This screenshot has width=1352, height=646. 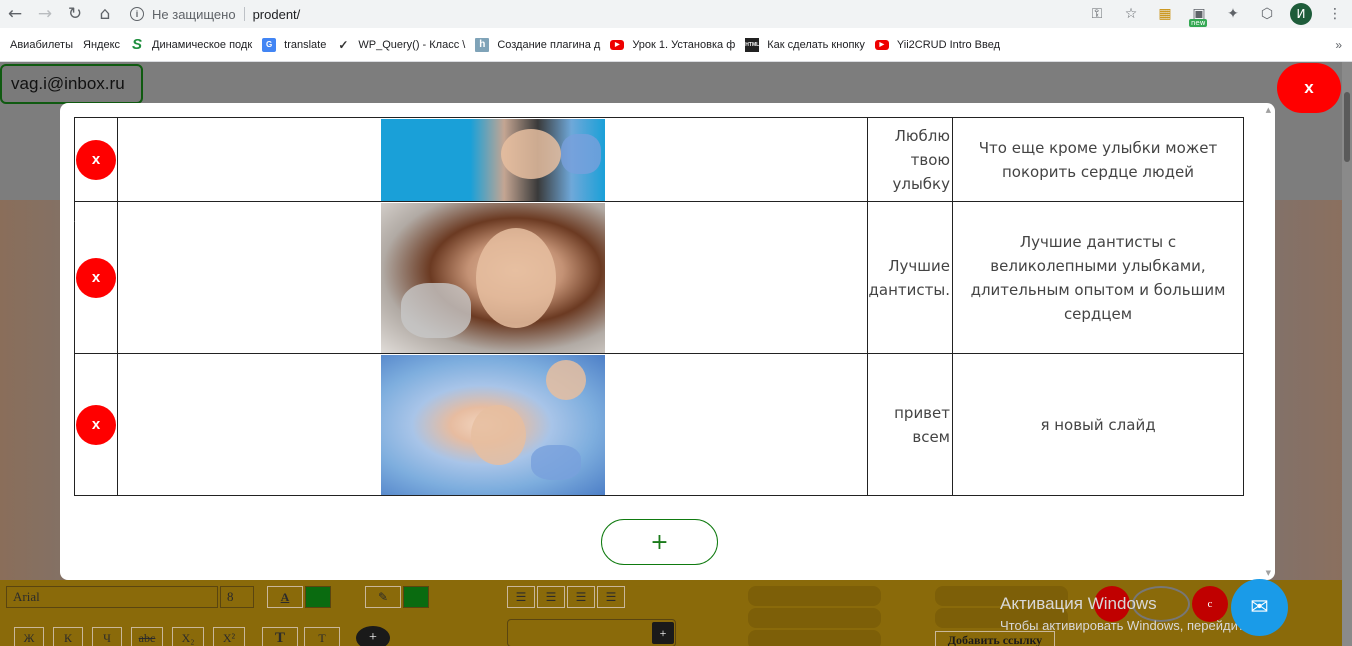 I want to click on underline-button: Ч, so click(x=107, y=636).